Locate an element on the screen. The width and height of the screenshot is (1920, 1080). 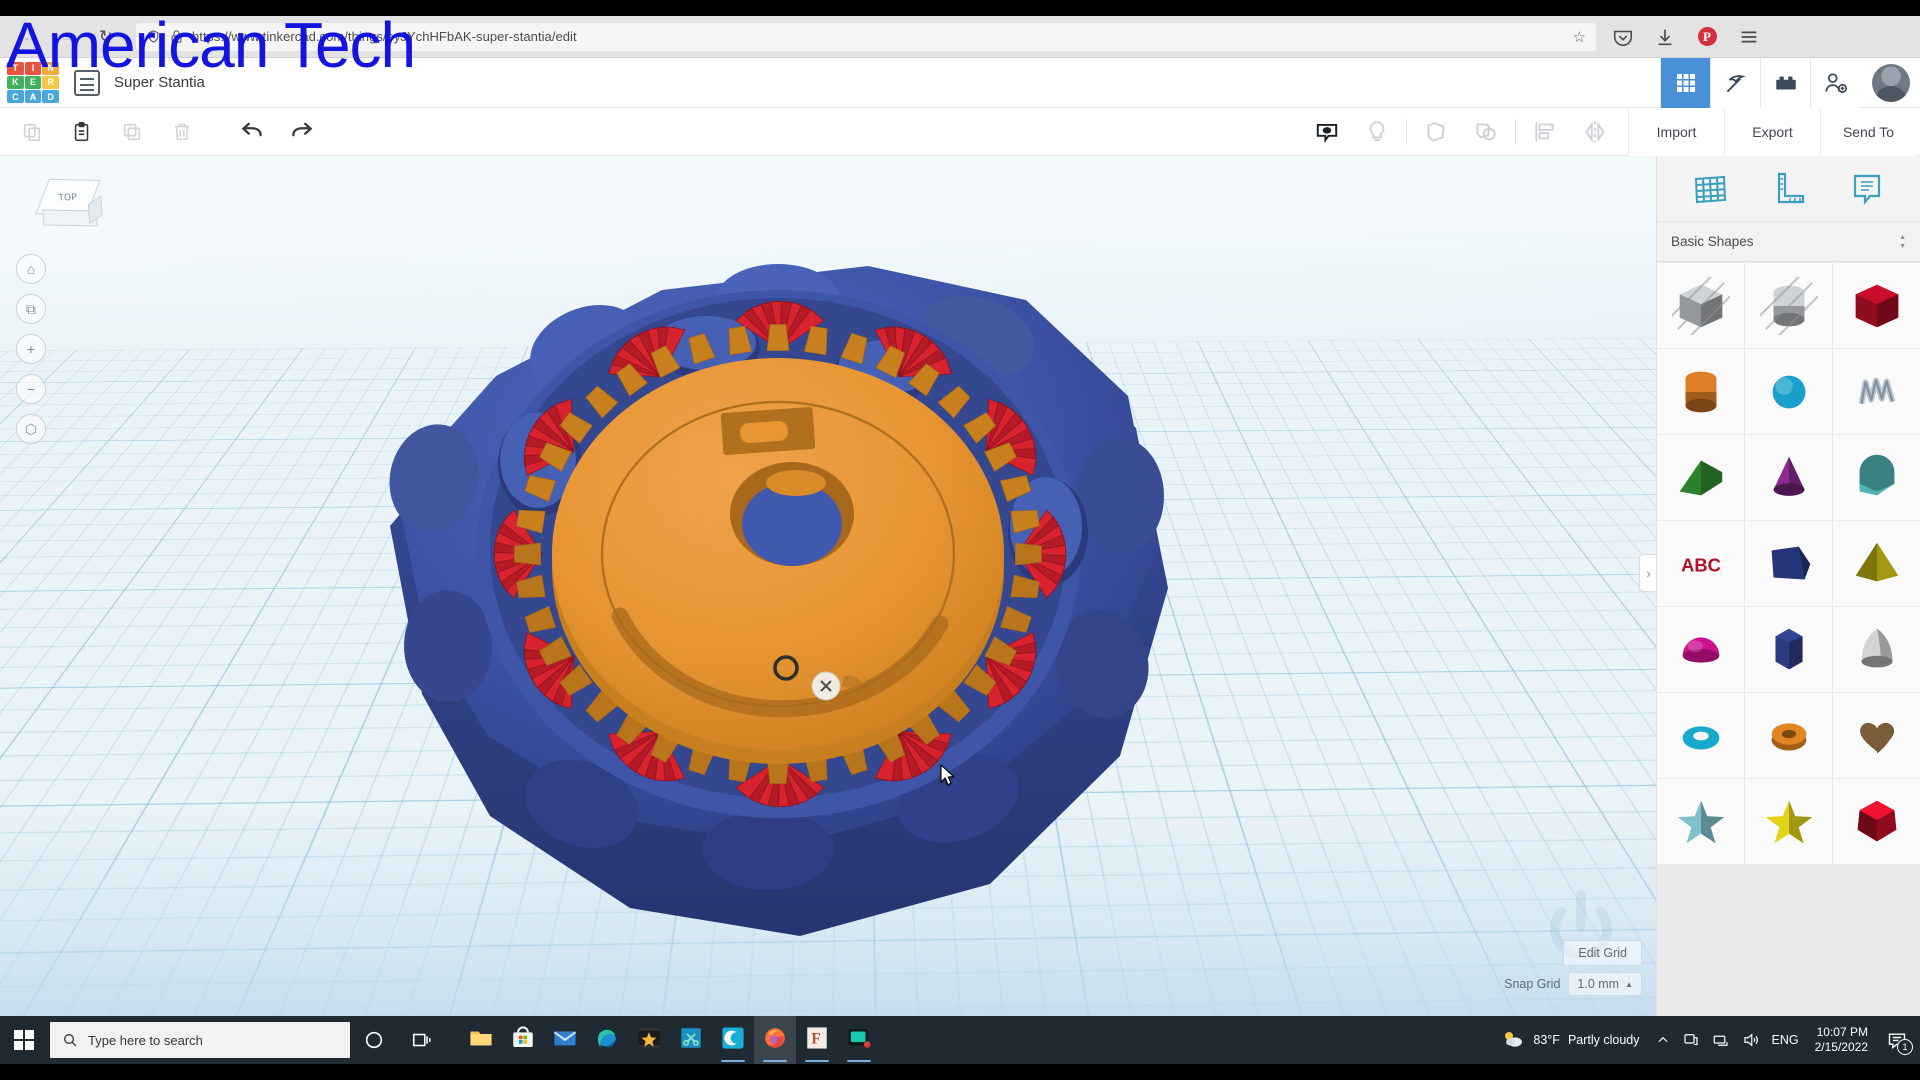
shape-text: ABC is located at coordinates (1700, 563).